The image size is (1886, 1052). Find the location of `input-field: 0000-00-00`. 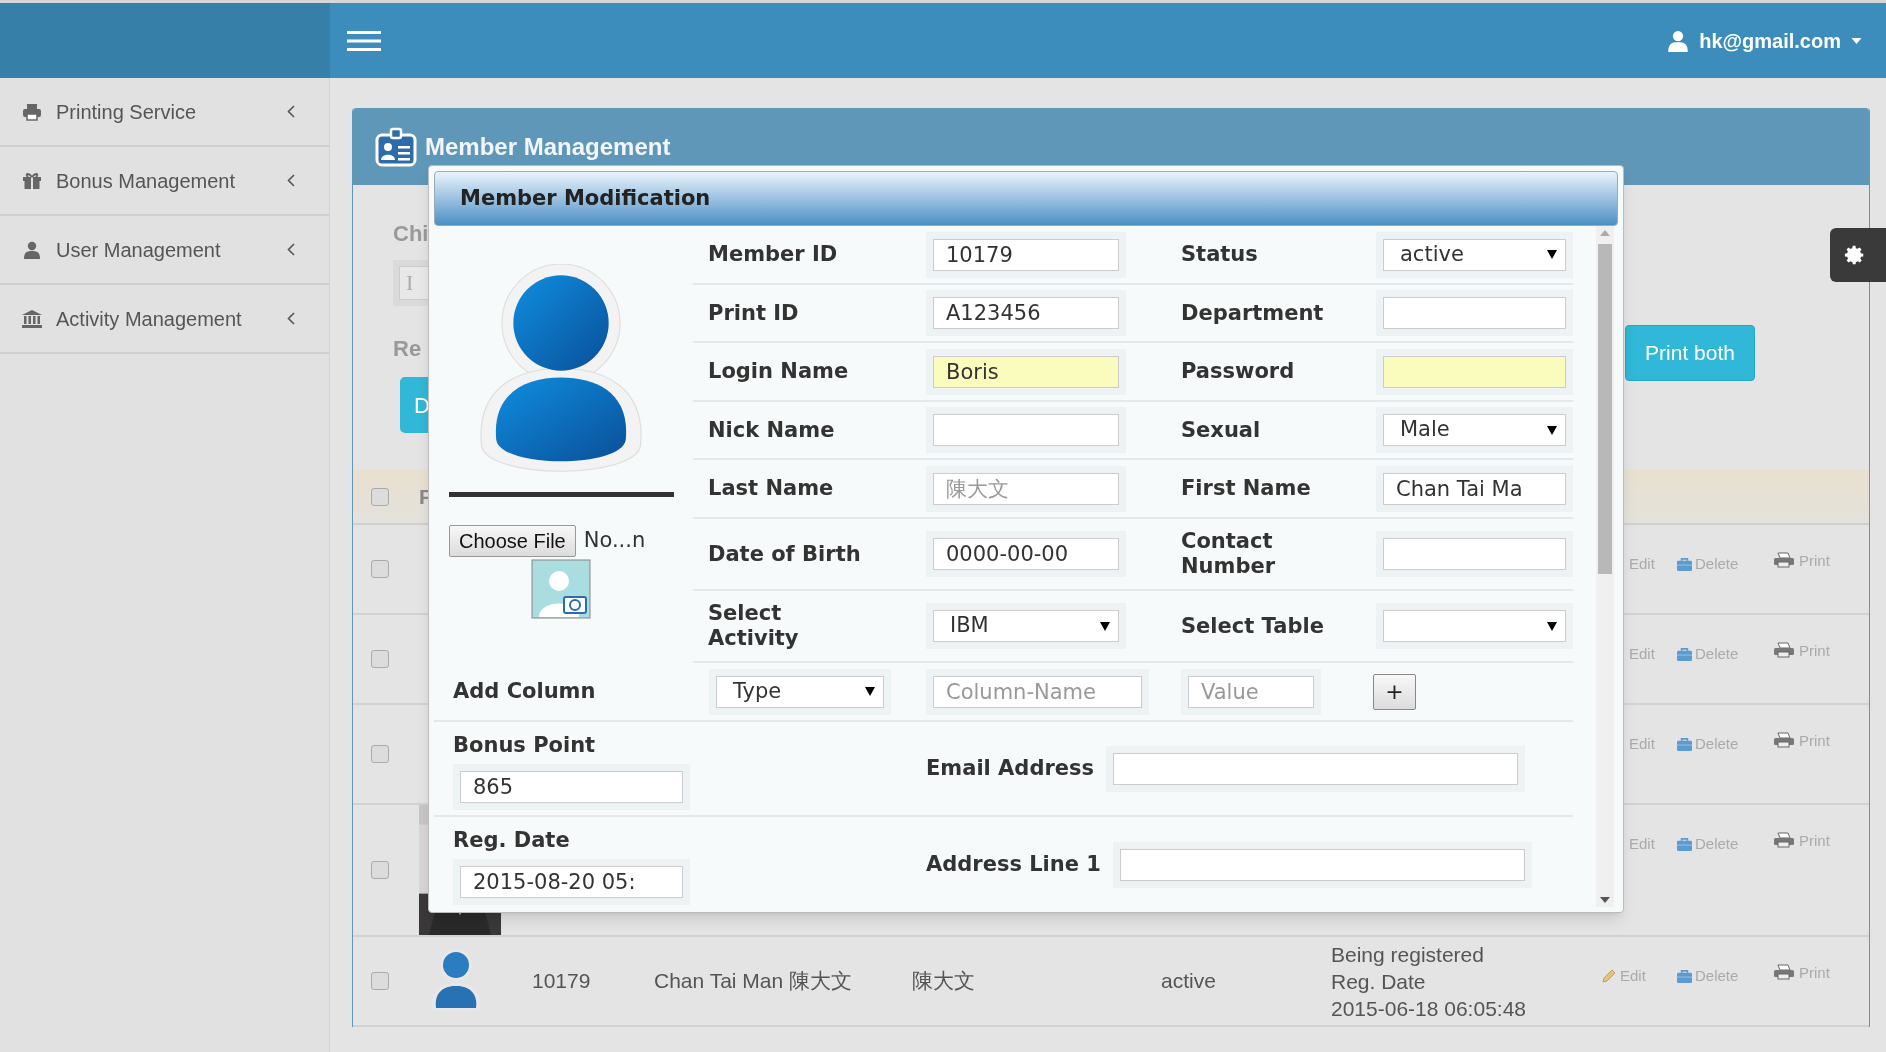

input-field: 0000-00-00 is located at coordinates (1026, 554).